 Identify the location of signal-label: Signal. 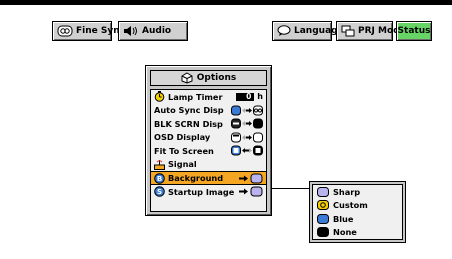
(182, 164).